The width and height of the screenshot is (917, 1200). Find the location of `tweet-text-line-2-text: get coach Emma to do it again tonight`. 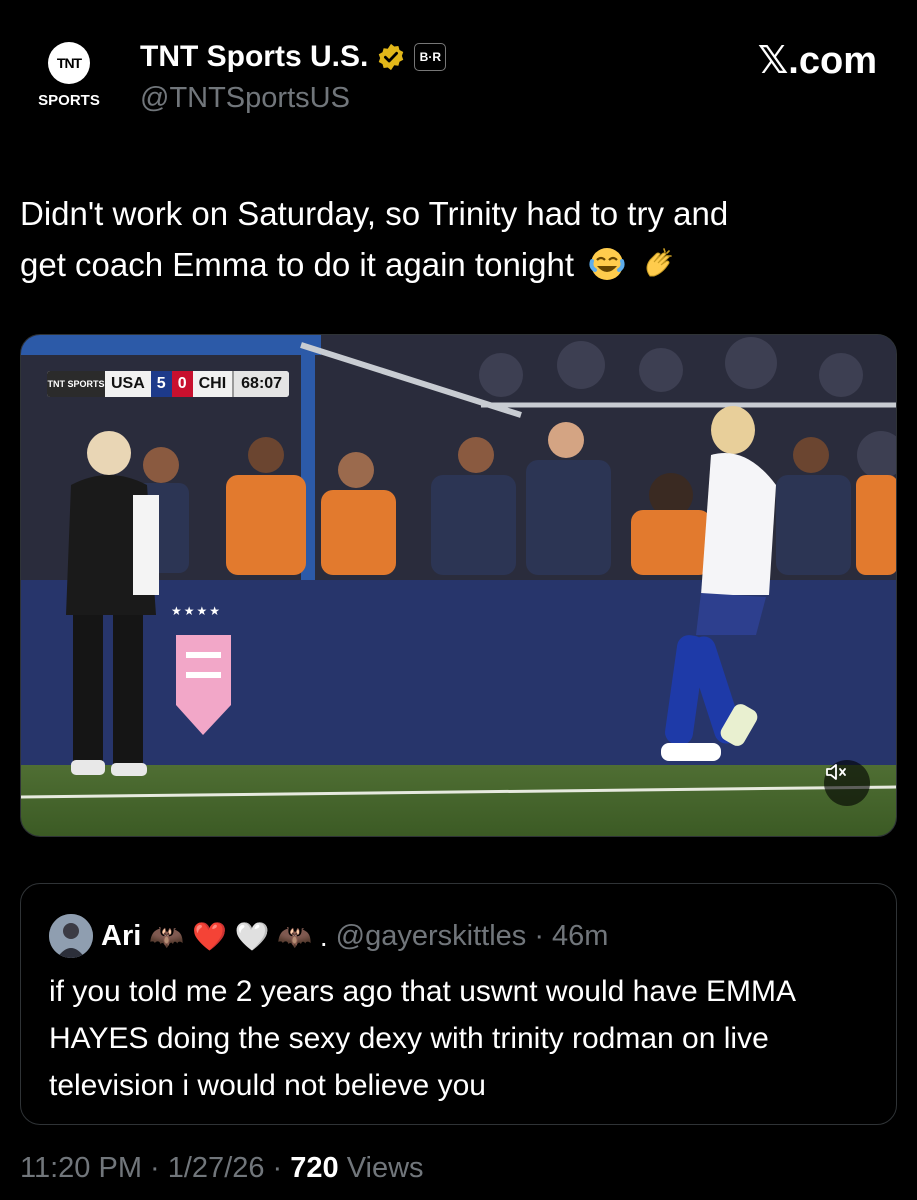

tweet-text-line-2-text: get coach Emma to do it again tonight is located at coordinates (297, 264).